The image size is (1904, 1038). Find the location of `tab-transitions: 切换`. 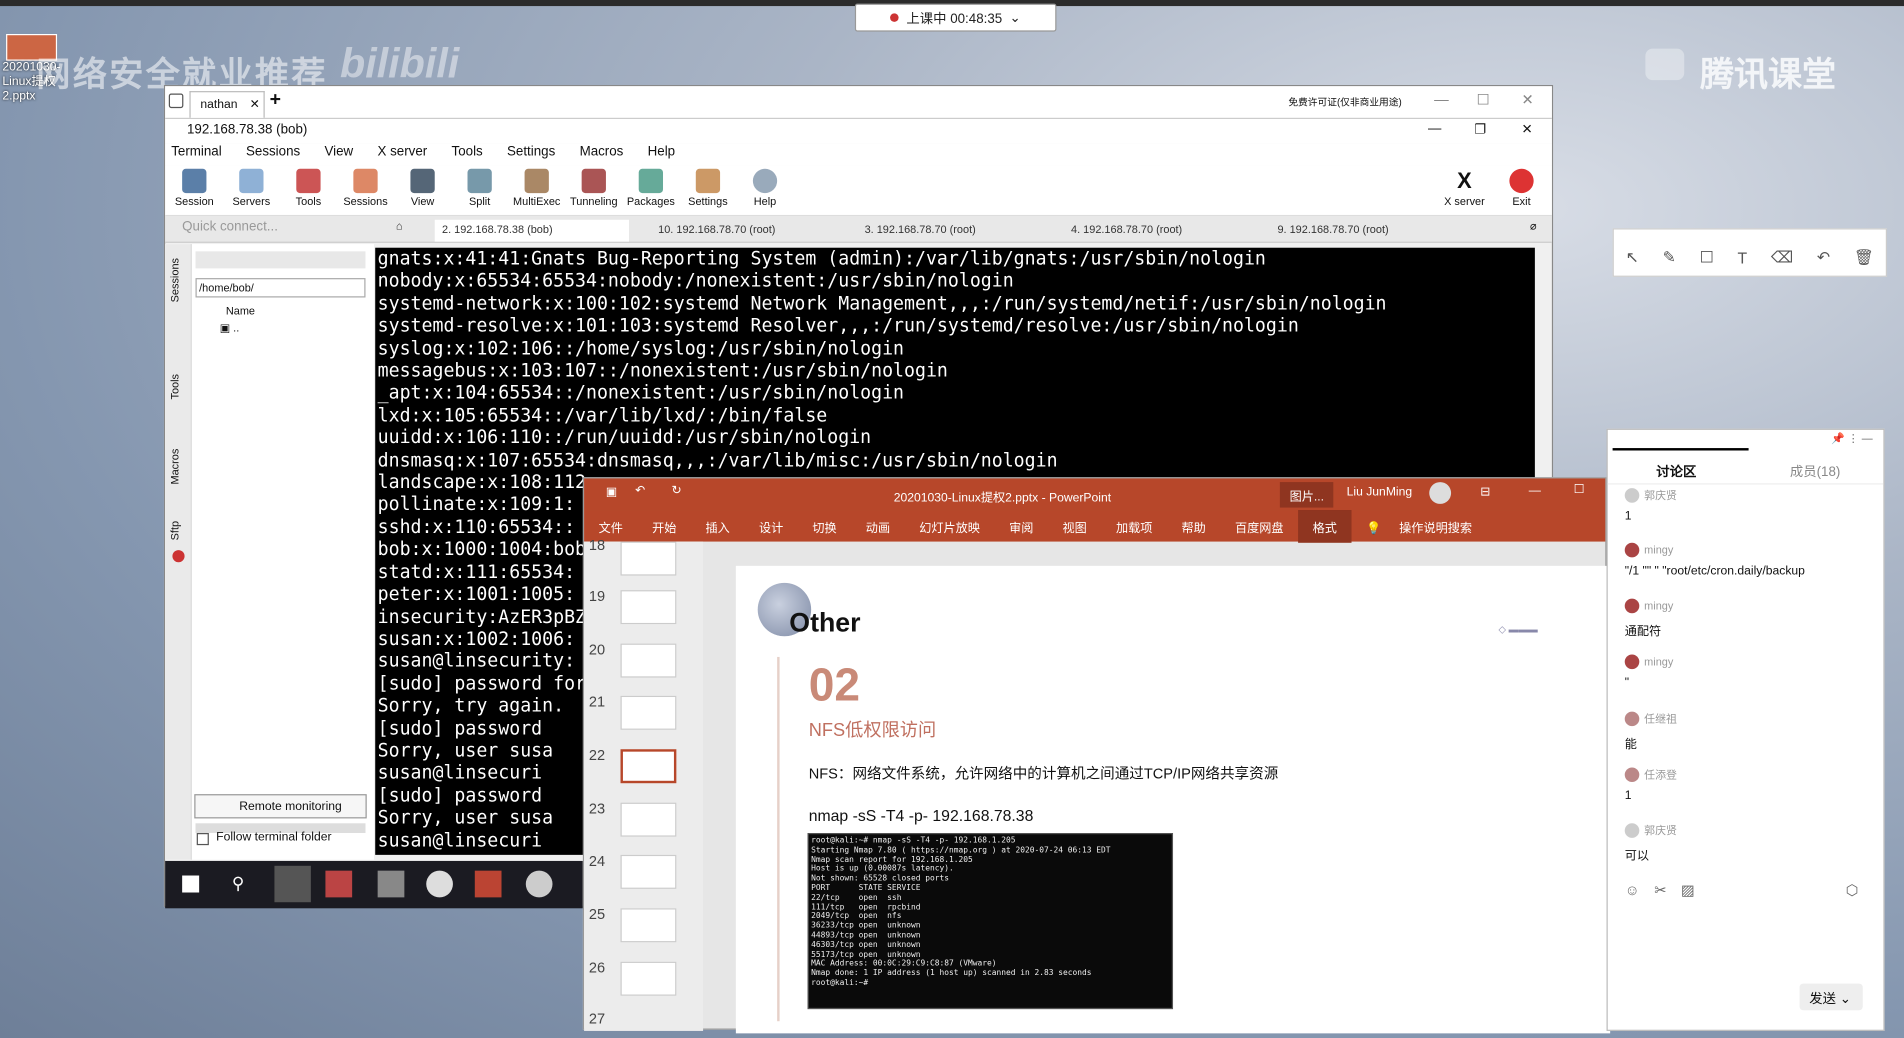

tab-transitions: 切换 is located at coordinates (824, 526).